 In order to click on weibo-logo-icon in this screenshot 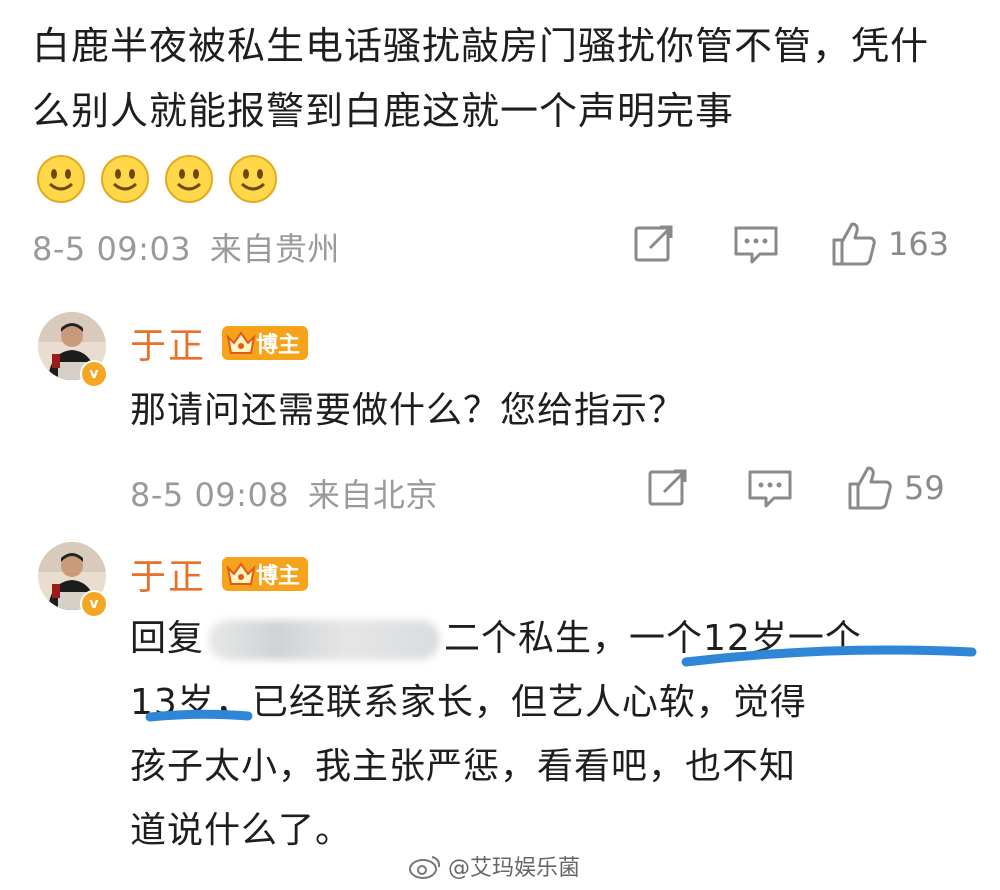, I will do `click(425, 867)`.